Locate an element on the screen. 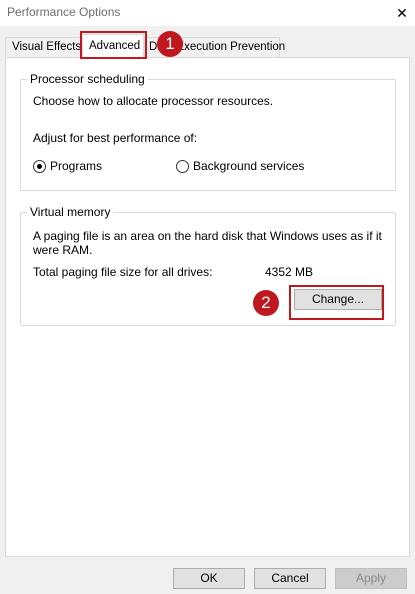  tab-visual-effects: Visual Effects is located at coordinates (43, 47).